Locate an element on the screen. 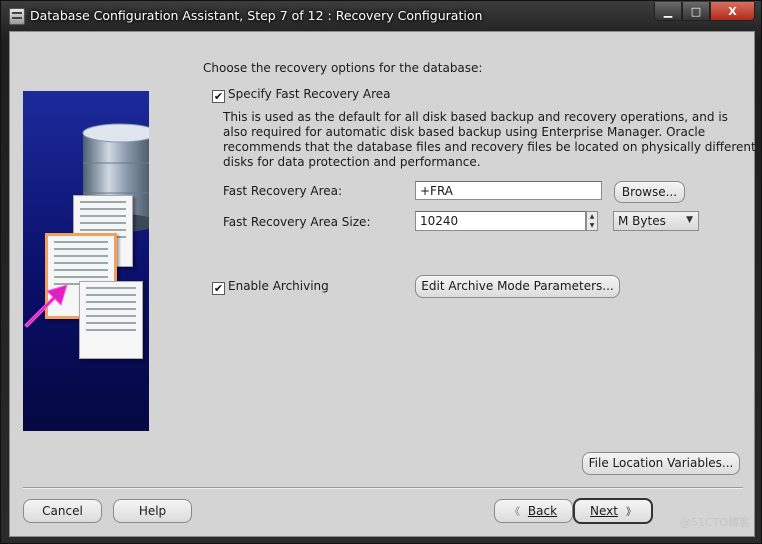  enable-archiving-checkbox: ✔ Enable Archiving is located at coordinates (270, 287).